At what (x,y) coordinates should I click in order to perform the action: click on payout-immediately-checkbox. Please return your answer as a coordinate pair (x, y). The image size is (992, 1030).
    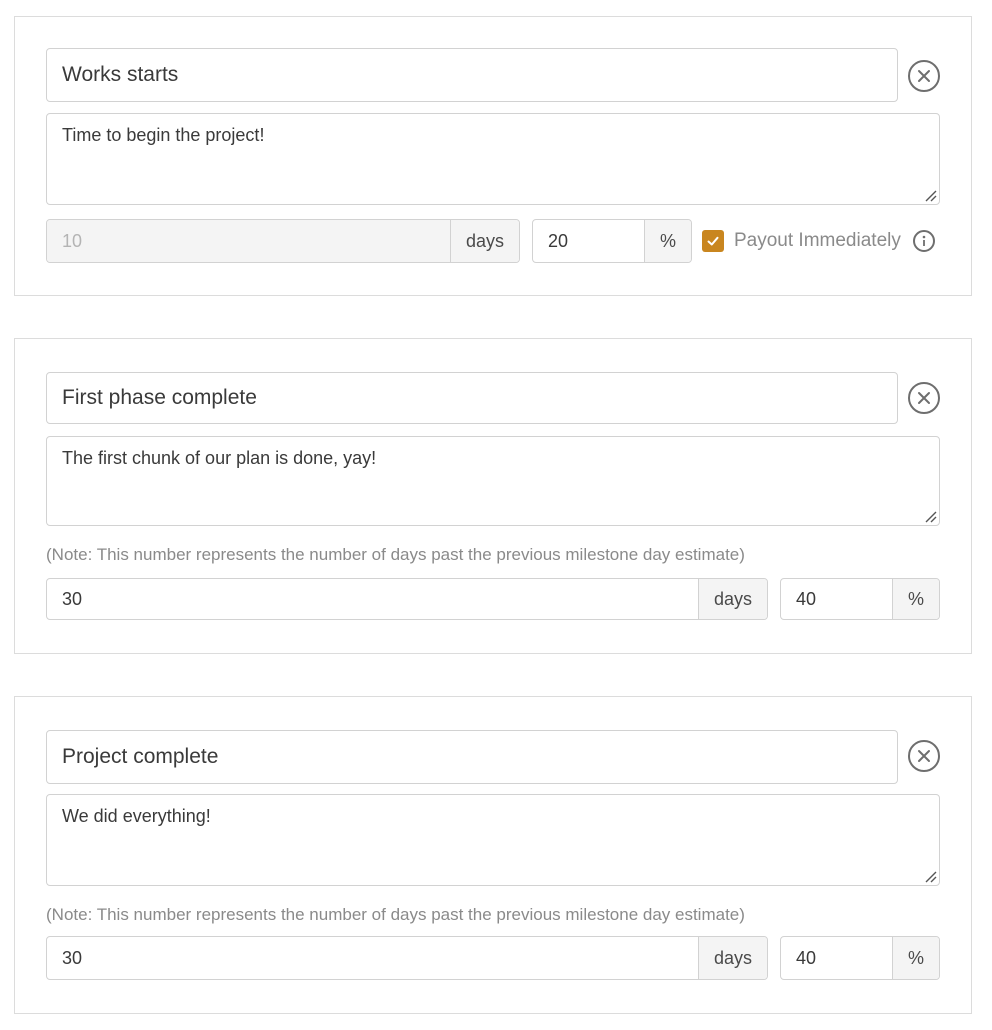
    Looking at the image, I should click on (713, 241).